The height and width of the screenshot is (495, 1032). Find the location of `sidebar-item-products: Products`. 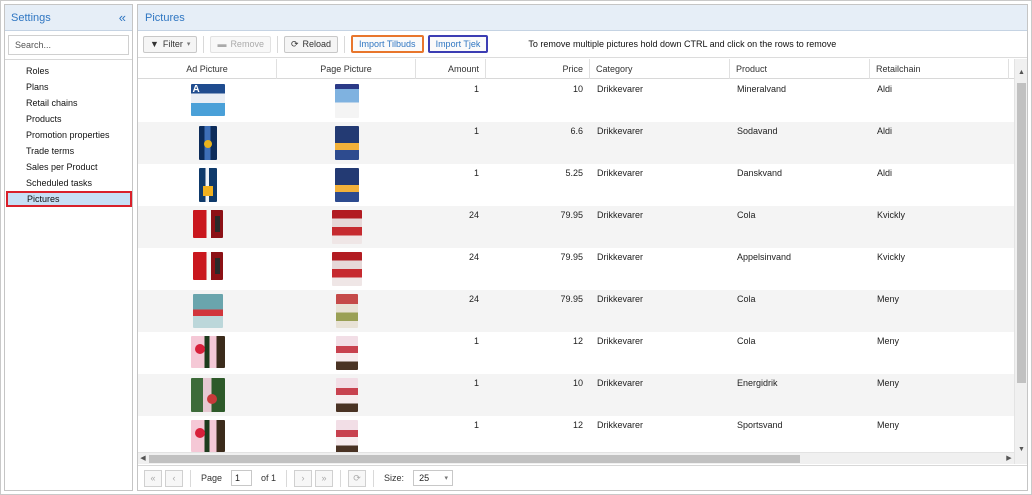

sidebar-item-products: Products is located at coordinates (68, 119).